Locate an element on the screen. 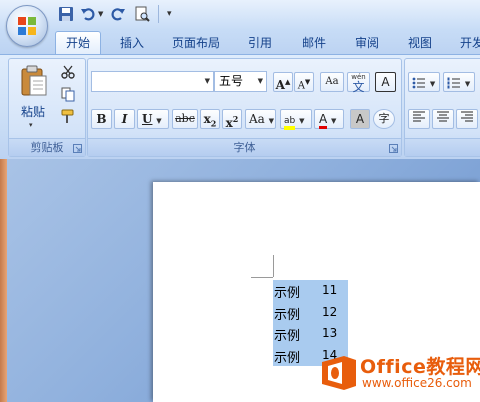 Image resolution: width=480 pixels, height=402 pixels. office-logo-icon is located at coordinates (27, 26).